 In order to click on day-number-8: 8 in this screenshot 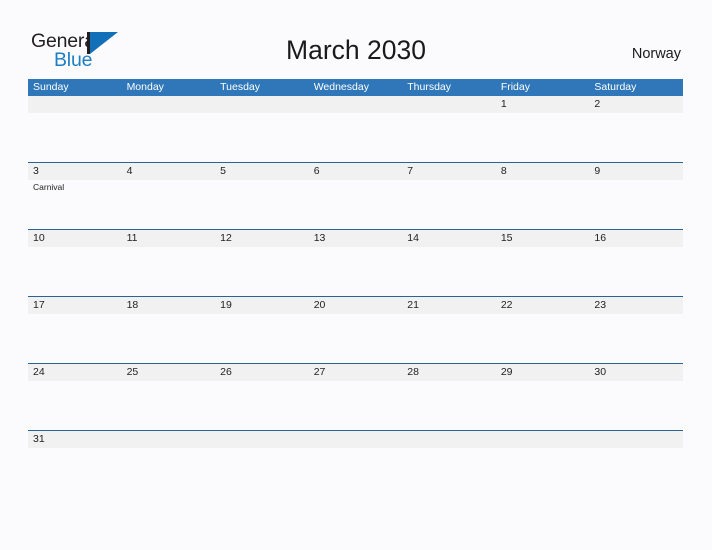, I will do `click(543, 171)`.